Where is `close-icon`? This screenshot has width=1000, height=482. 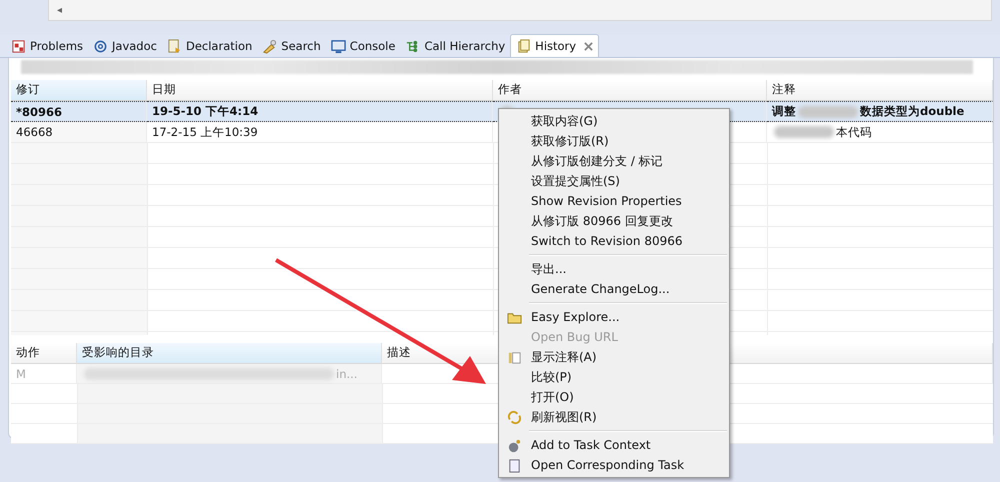 close-icon is located at coordinates (589, 46).